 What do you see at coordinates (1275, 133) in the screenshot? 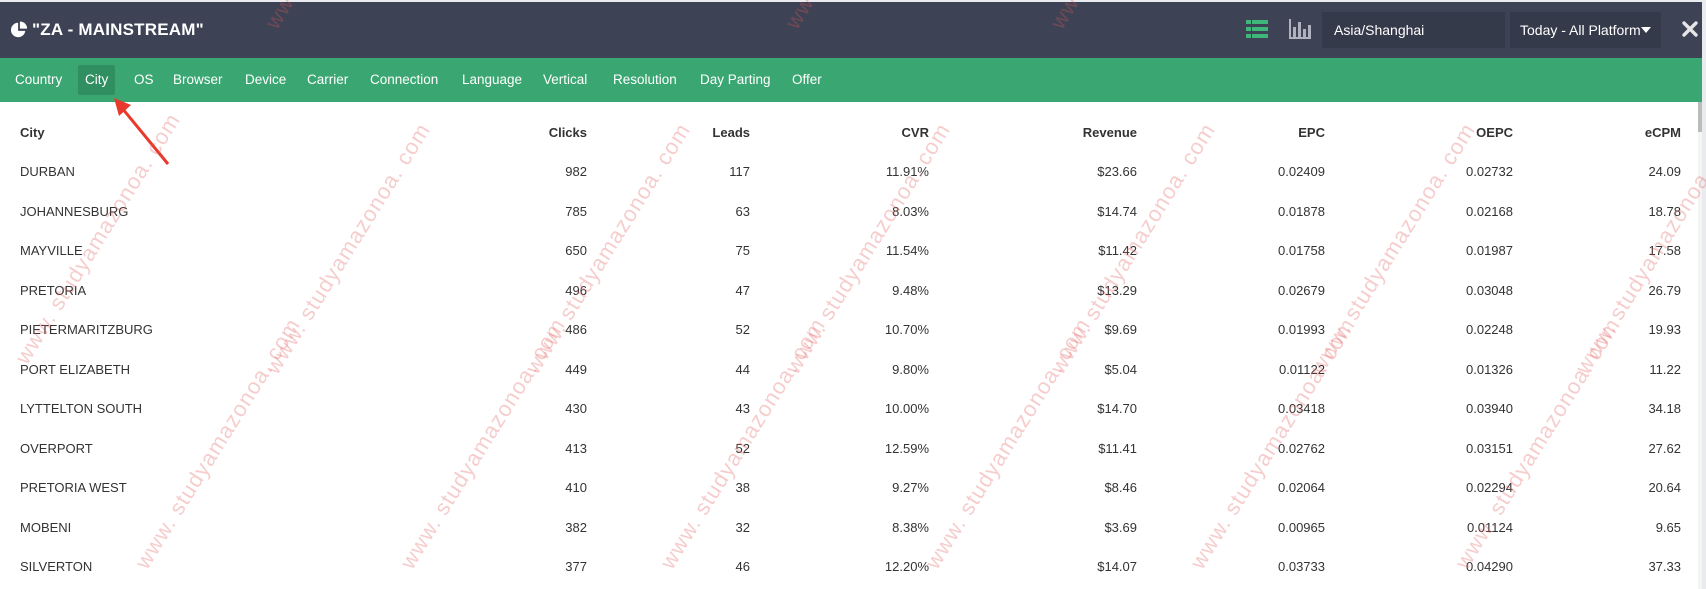
I see `column-header-epc: EPC` at bounding box center [1275, 133].